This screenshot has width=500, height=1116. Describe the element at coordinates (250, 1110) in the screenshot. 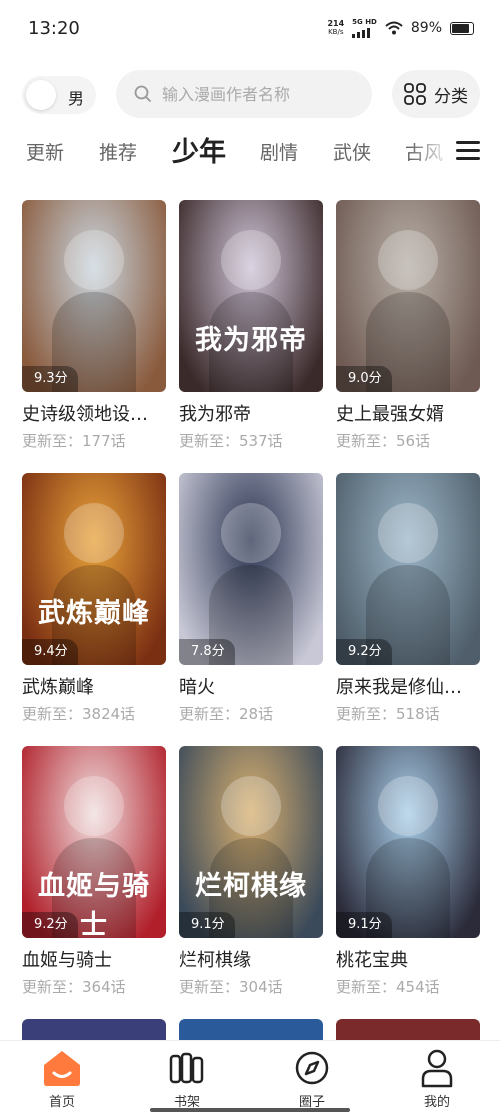

I see `home-indicator` at that location.